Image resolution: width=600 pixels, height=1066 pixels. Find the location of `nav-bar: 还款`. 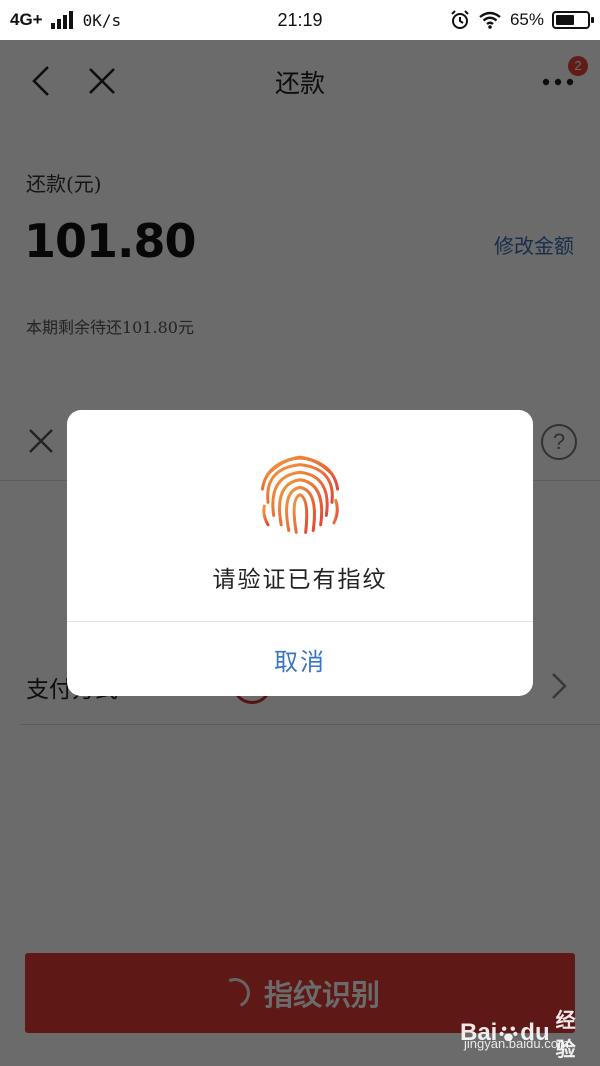

nav-bar: 还款 is located at coordinates (300, 81).